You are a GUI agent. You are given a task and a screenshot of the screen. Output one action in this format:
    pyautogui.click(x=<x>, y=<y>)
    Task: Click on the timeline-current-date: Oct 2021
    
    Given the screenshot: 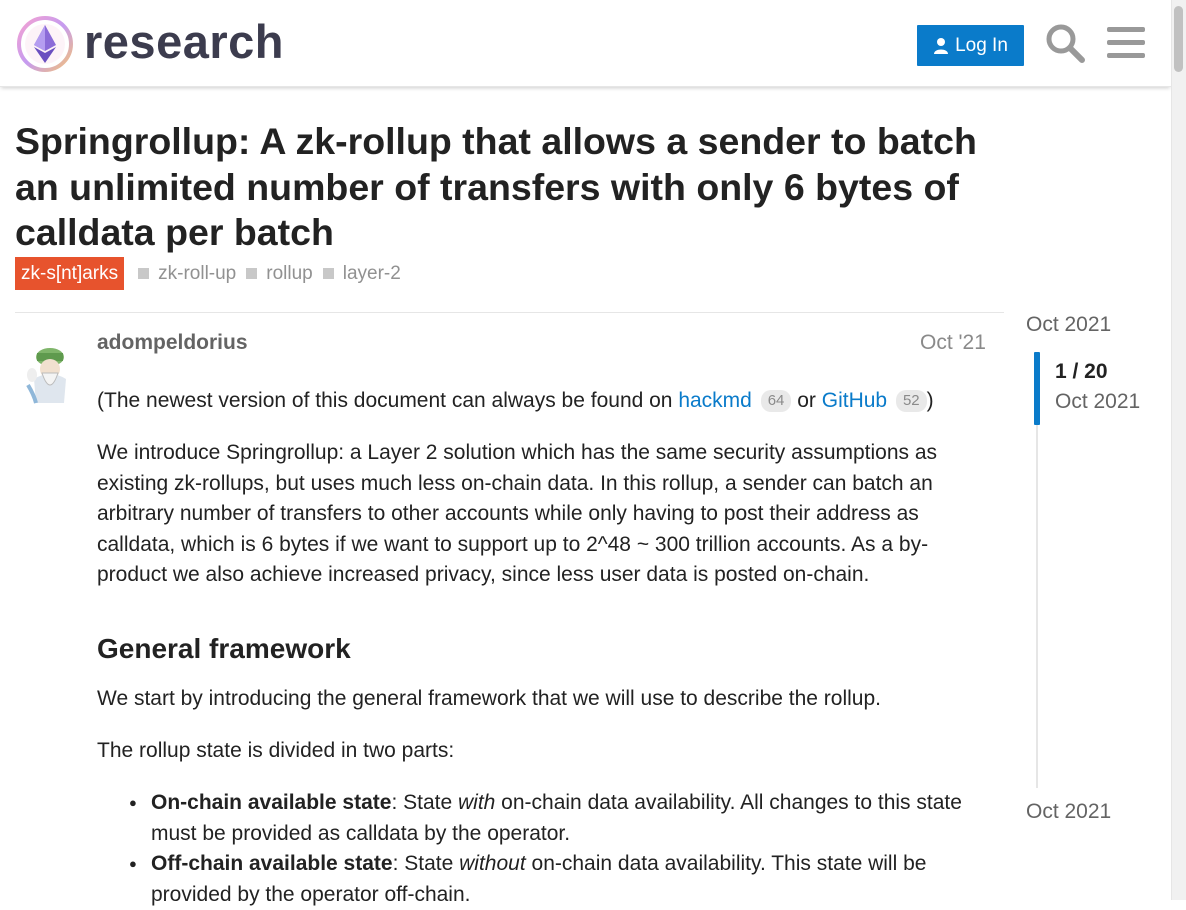 What is the action you would take?
    pyautogui.click(x=1098, y=401)
    